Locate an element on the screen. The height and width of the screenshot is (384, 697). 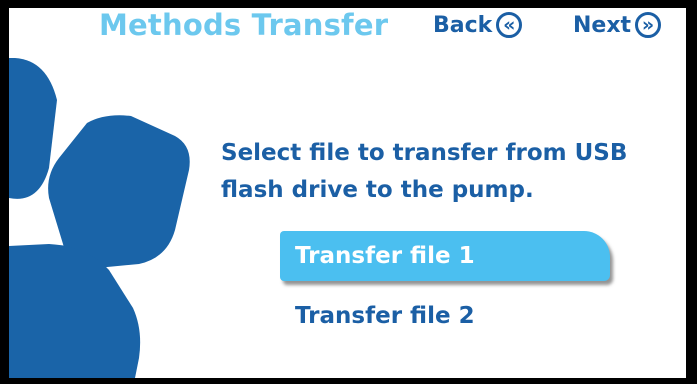
double-chevron-right-icon: » is located at coordinates (648, 25).